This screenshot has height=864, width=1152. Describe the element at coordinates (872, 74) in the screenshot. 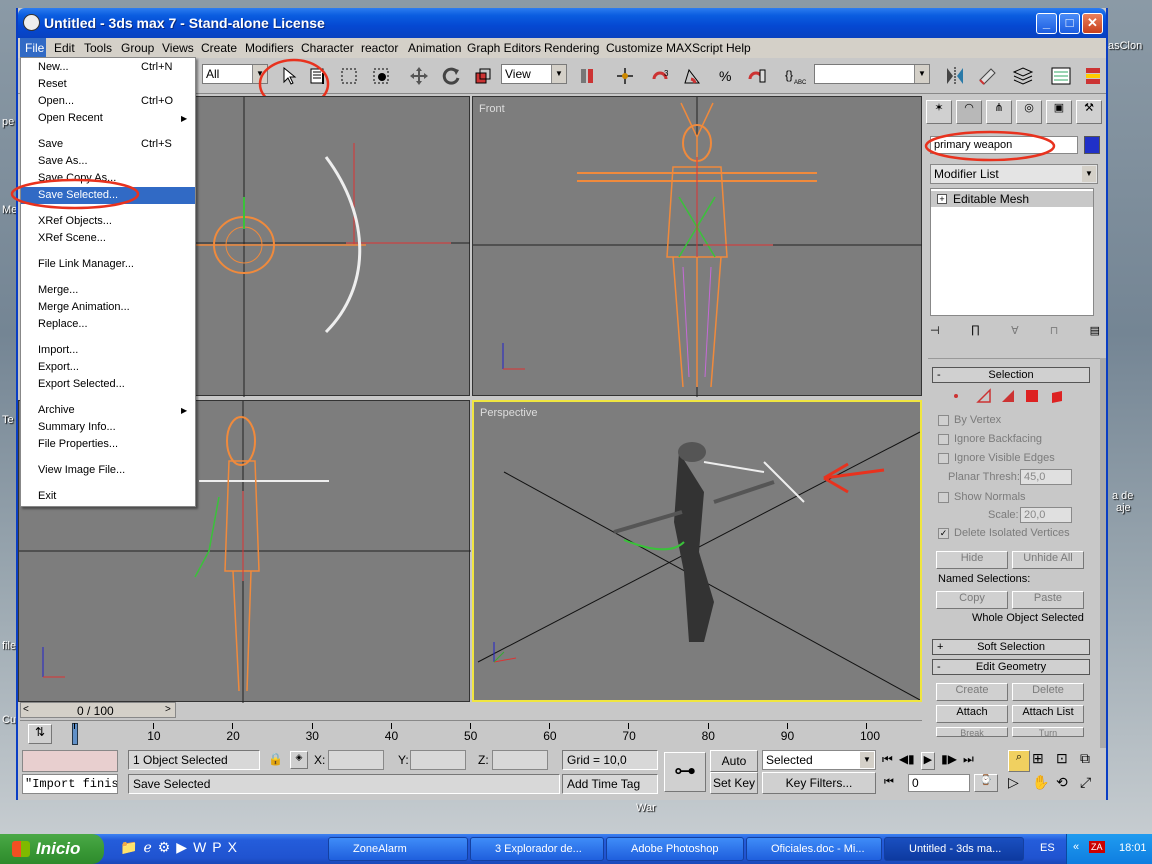

I see `named-selection-set-dropdown: ▼` at that location.